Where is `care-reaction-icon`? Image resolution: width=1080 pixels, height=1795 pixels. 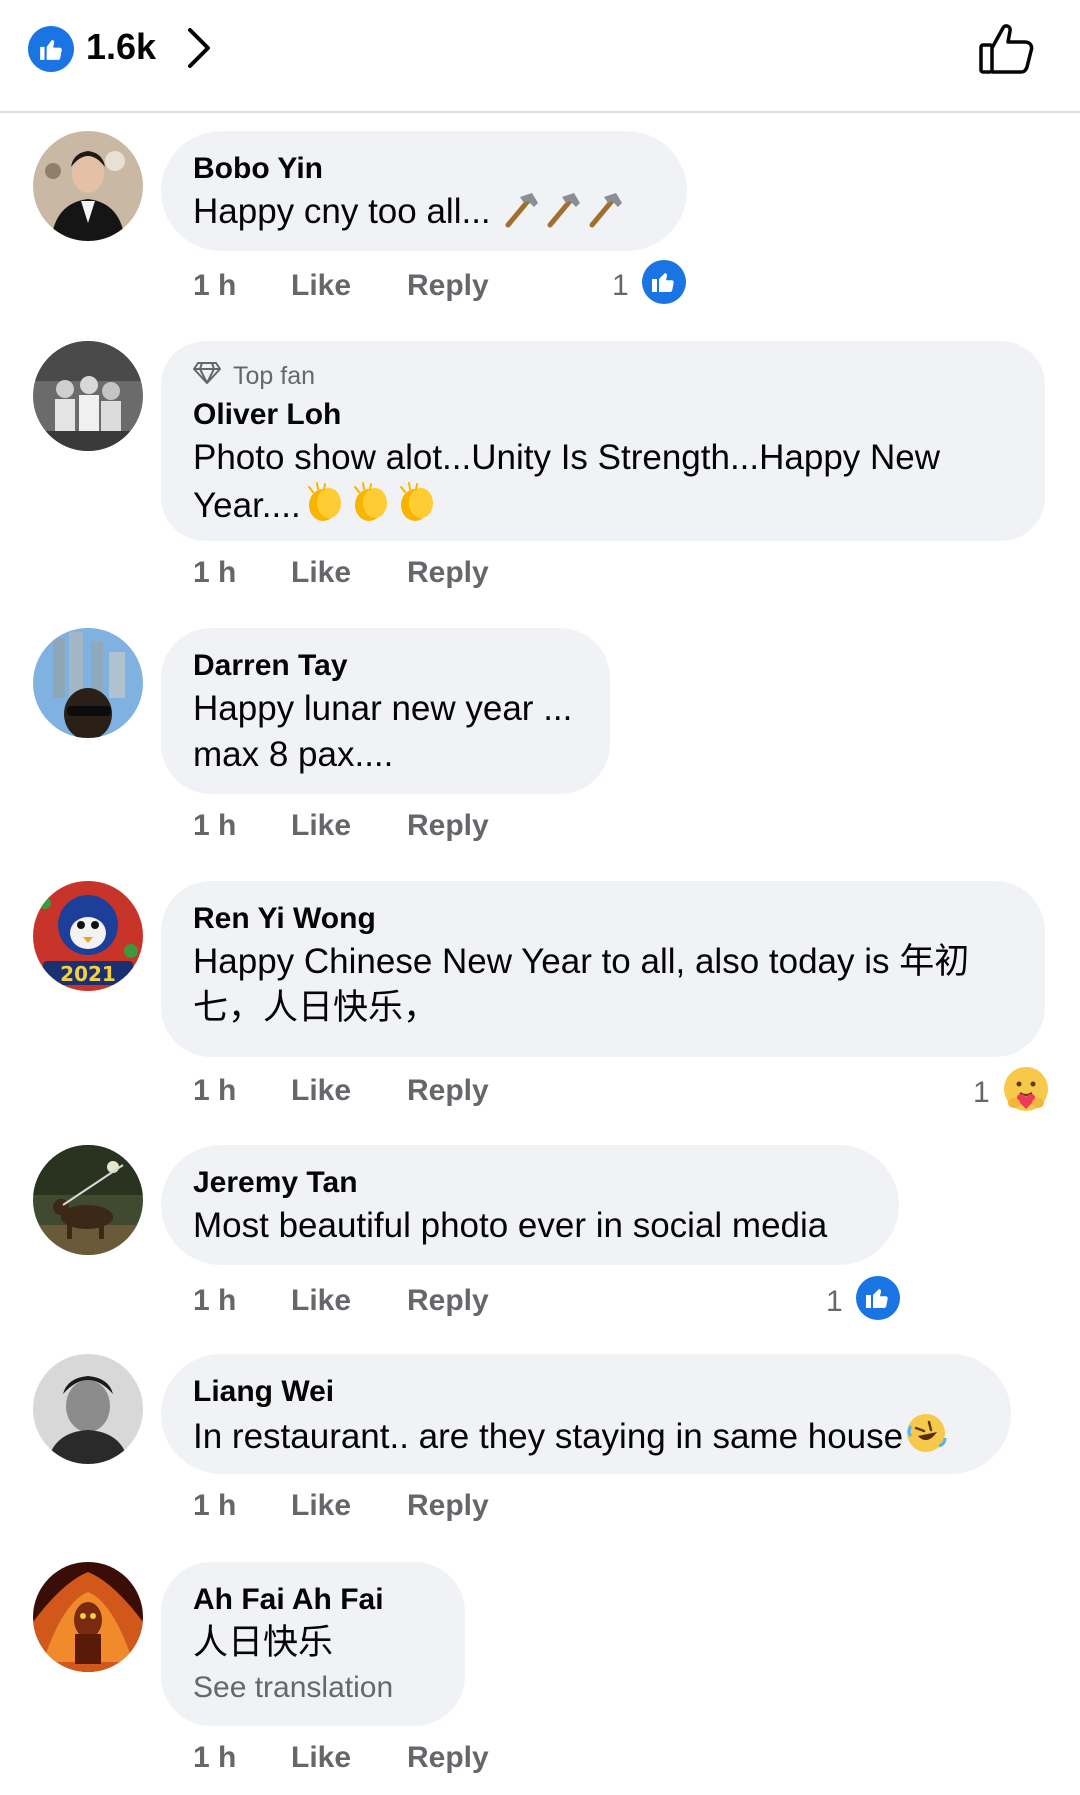 care-reaction-icon is located at coordinates (1026, 1093).